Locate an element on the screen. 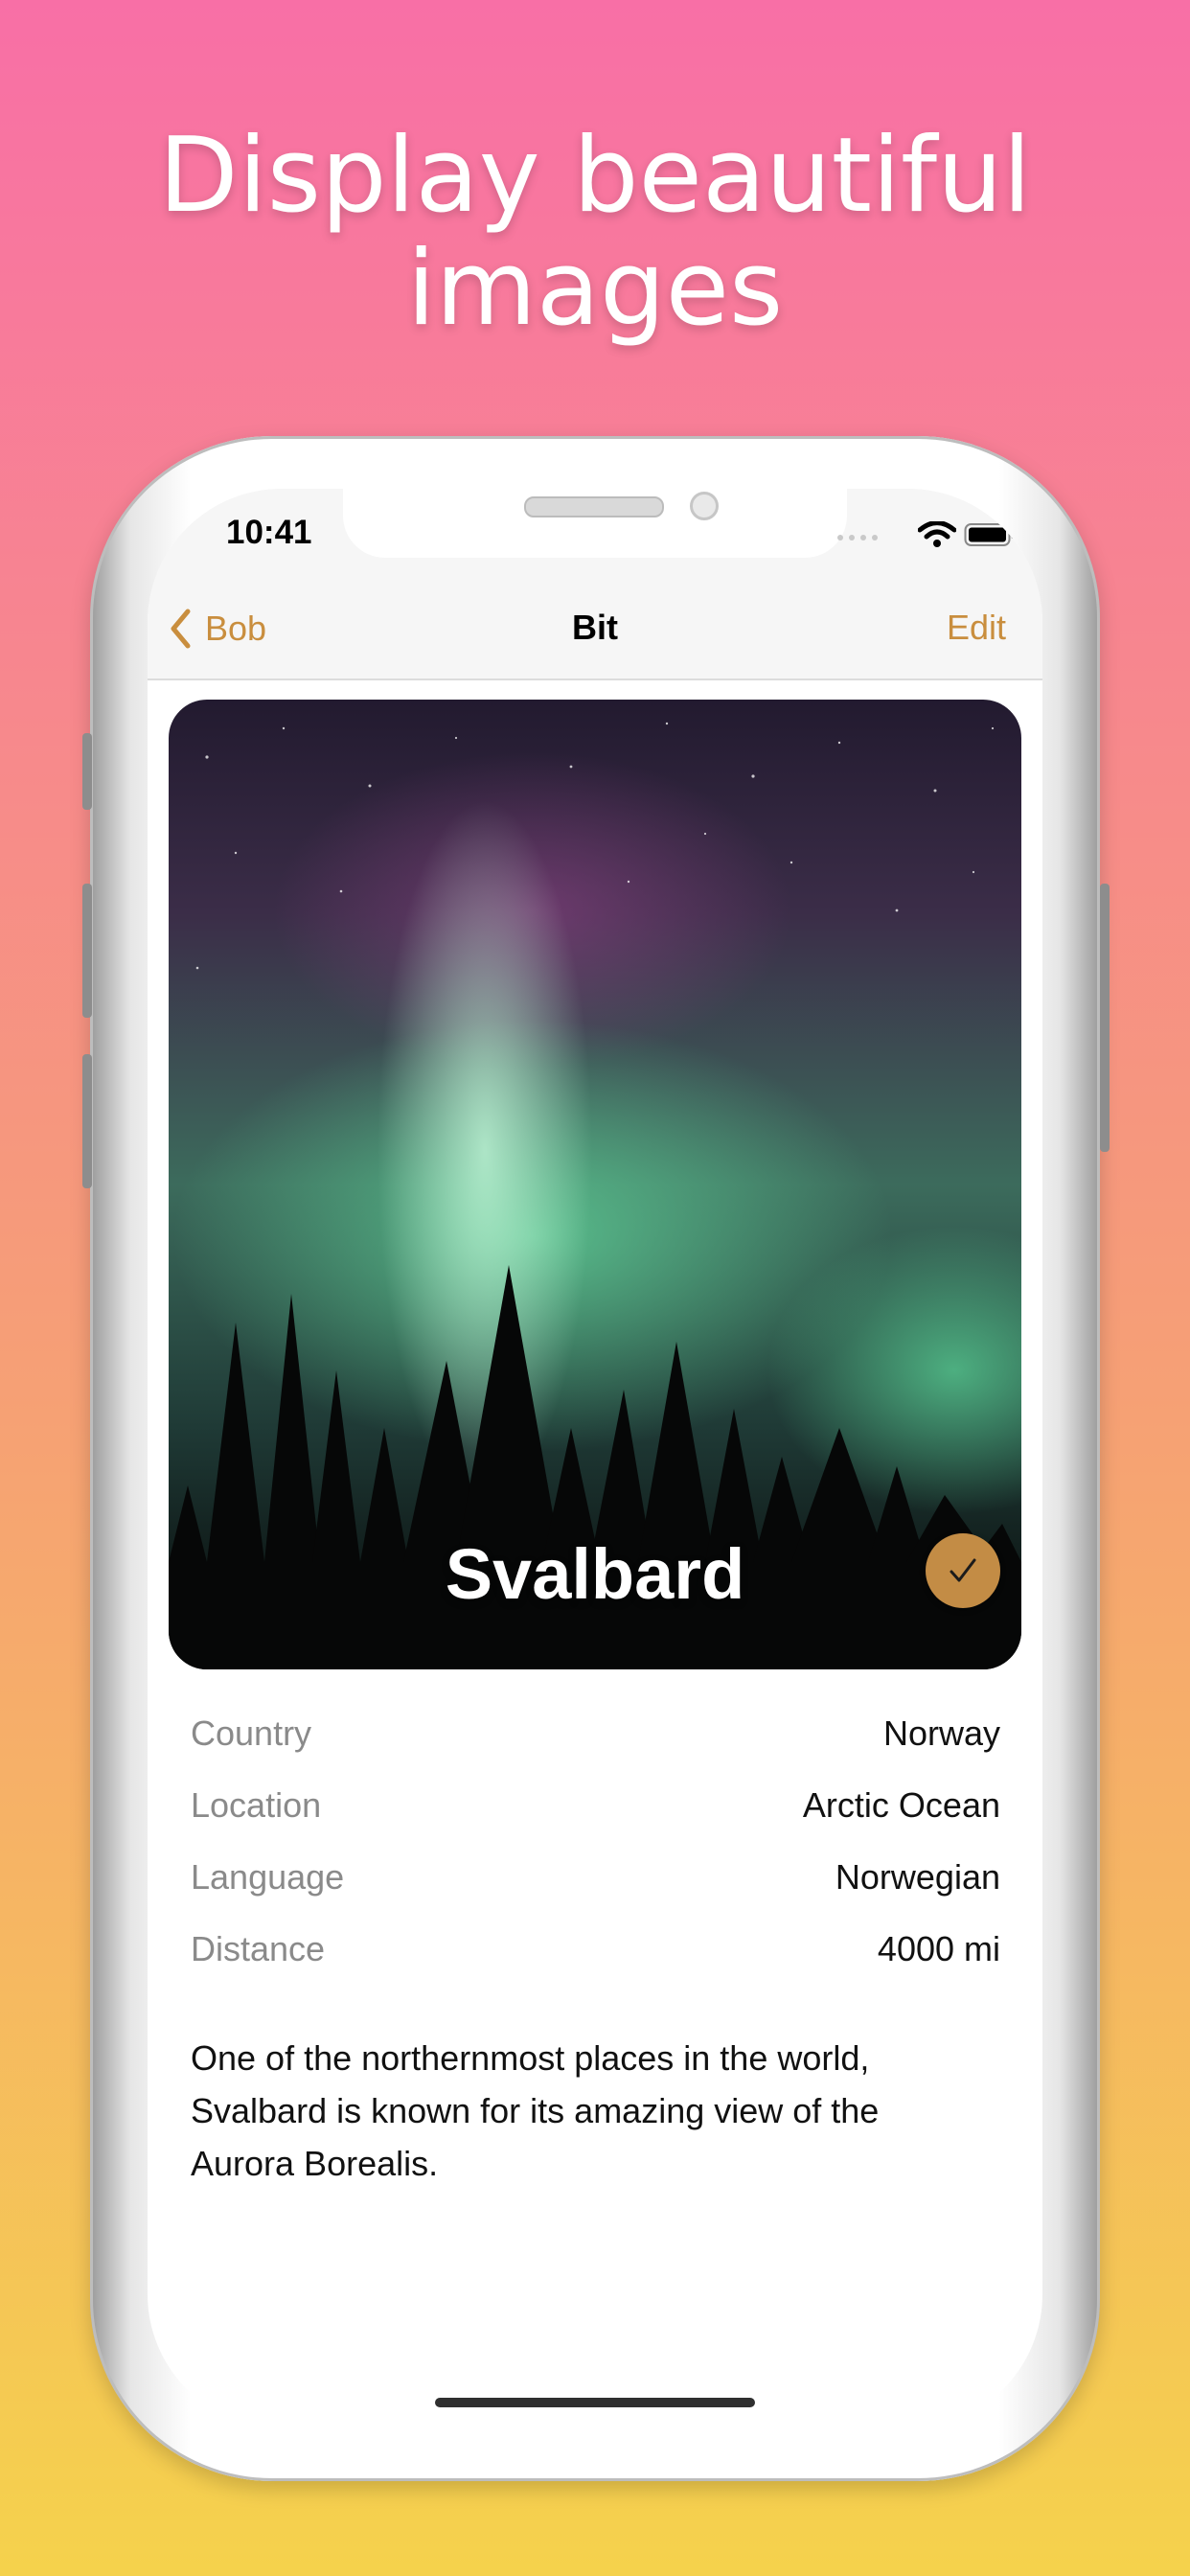 The image size is (1190, 2576). detail-row-country: Country Norway is located at coordinates (595, 1742).